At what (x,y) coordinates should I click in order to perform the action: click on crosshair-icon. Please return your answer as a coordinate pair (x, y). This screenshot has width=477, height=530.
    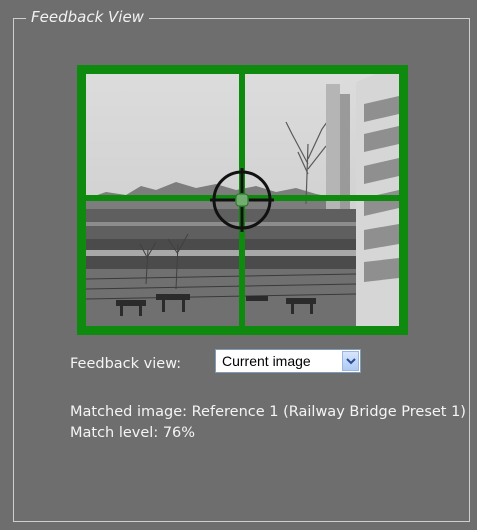
    Looking at the image, I should click on (242, 200).